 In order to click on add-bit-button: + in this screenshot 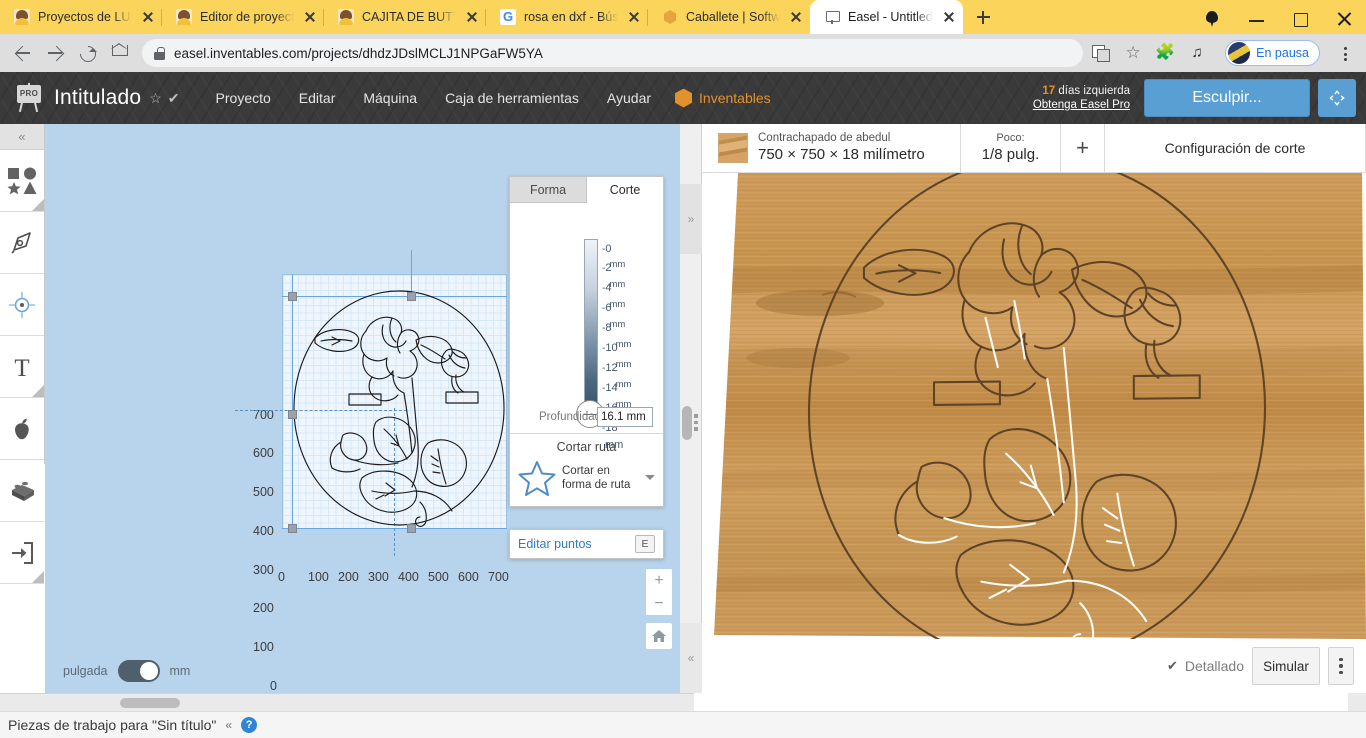, I will do `click(1083, 148)`.